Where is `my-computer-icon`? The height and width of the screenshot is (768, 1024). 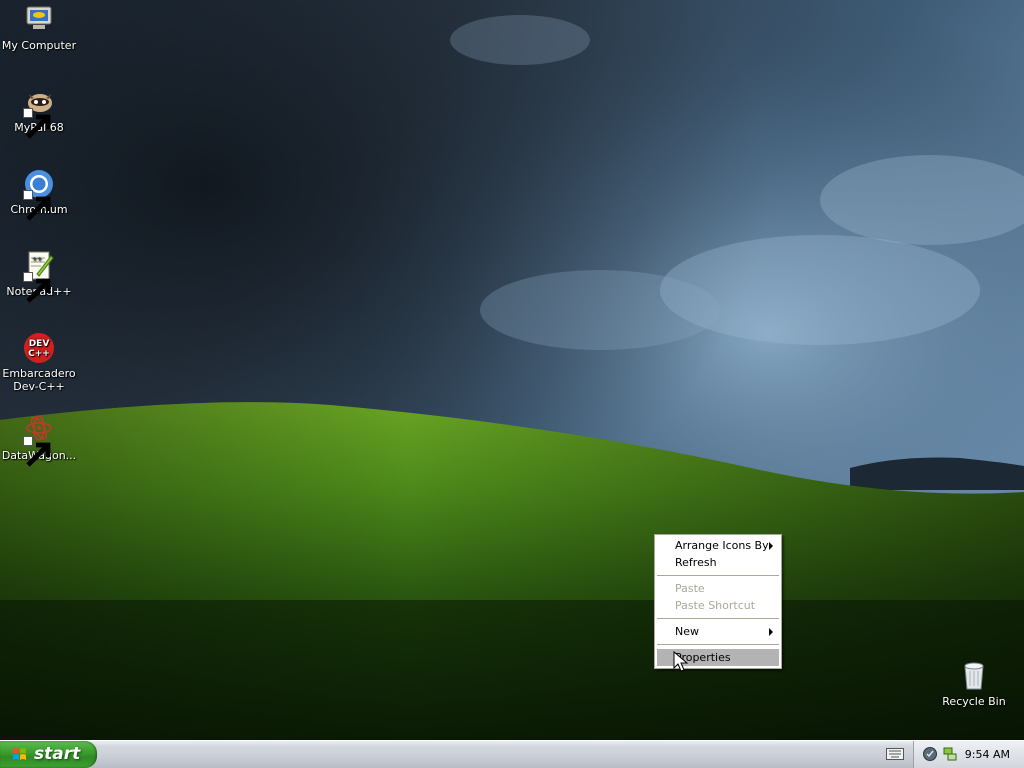
my-computer-icon is located at coordinates (39, 20).